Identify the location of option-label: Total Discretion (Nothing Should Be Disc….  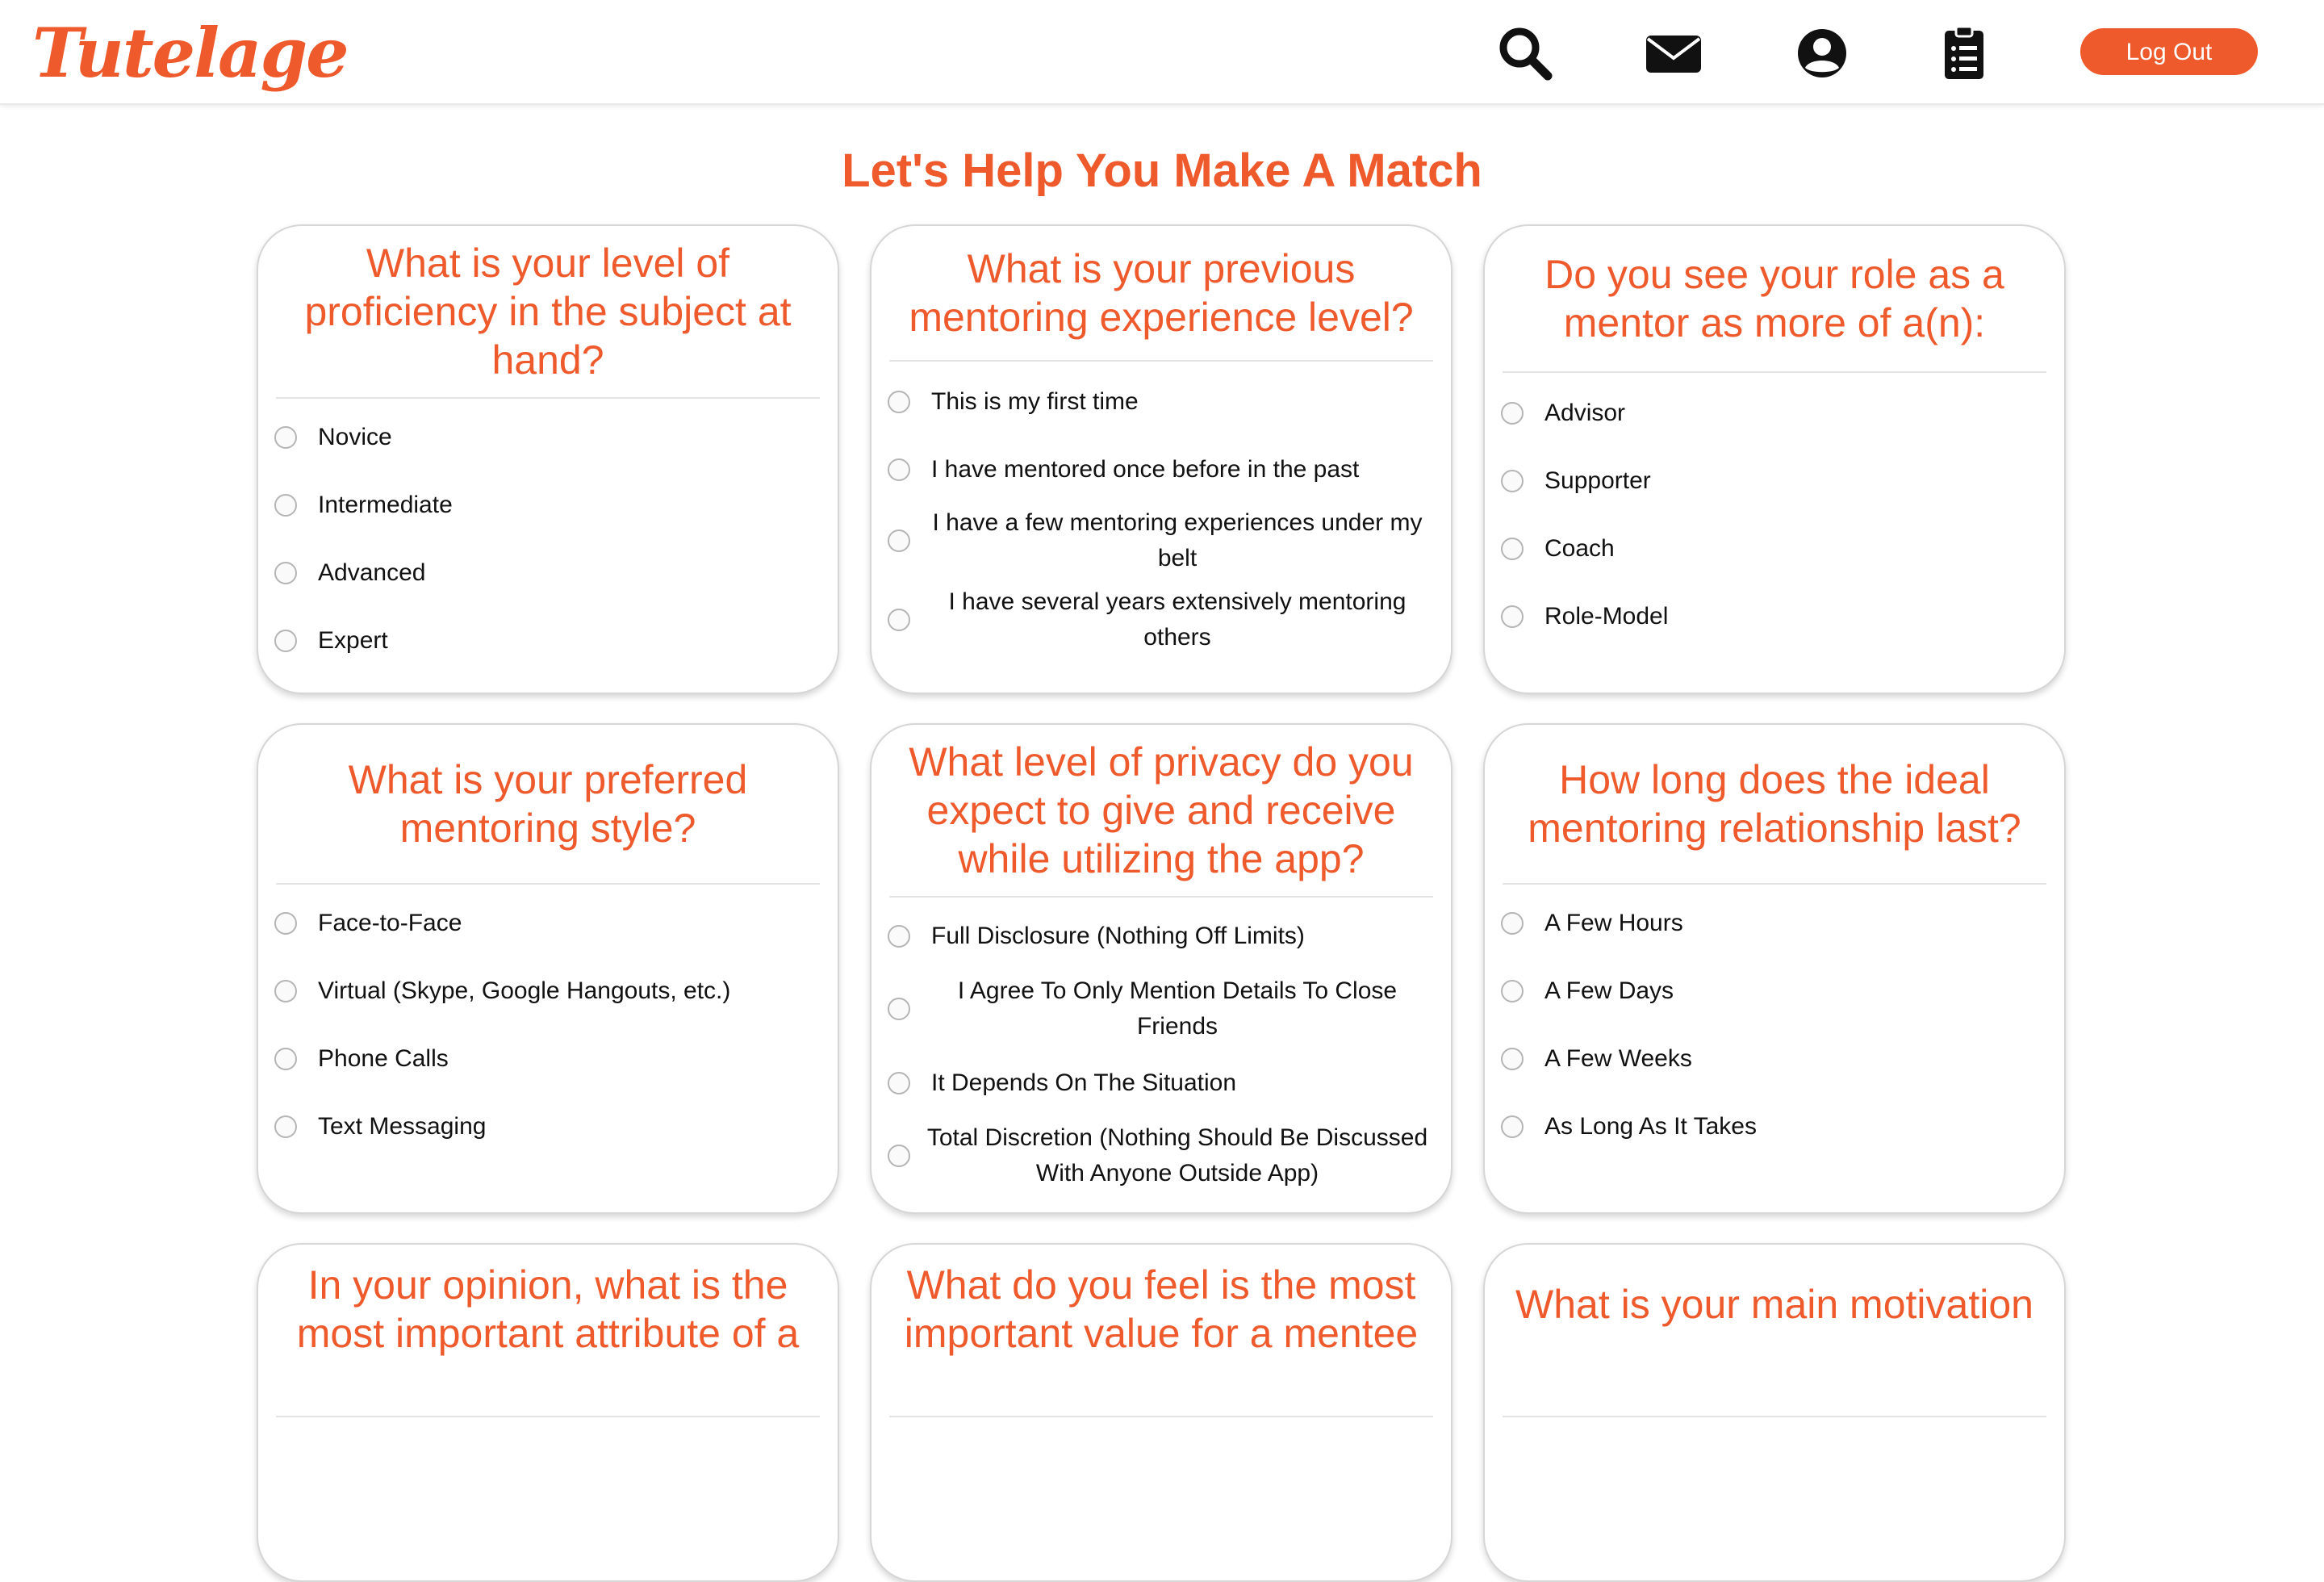
(1177, 1155).